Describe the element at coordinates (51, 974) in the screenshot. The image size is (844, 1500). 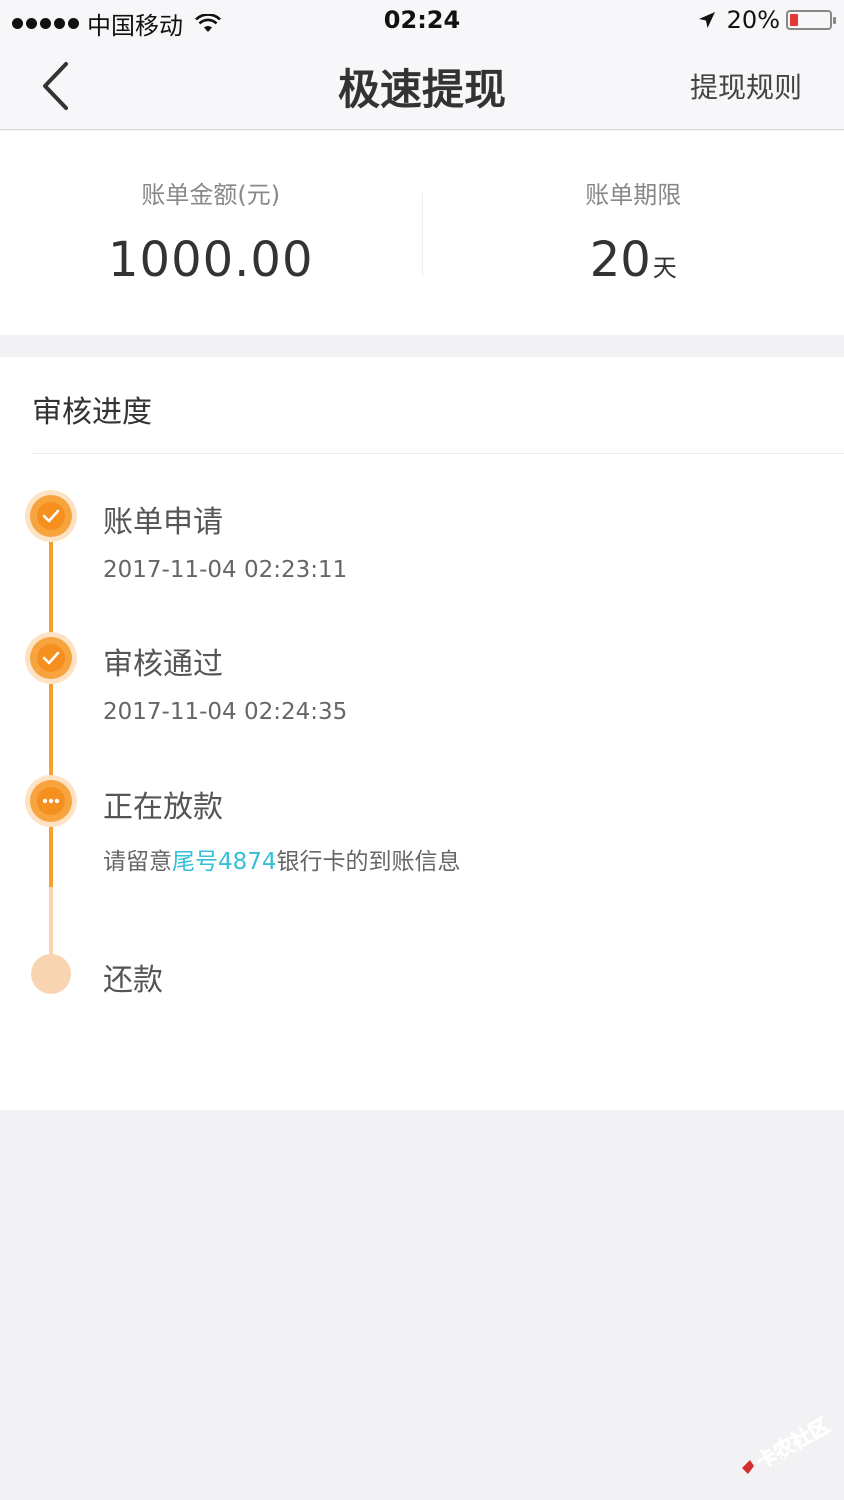
I see `pending-dot-icon` at that location.